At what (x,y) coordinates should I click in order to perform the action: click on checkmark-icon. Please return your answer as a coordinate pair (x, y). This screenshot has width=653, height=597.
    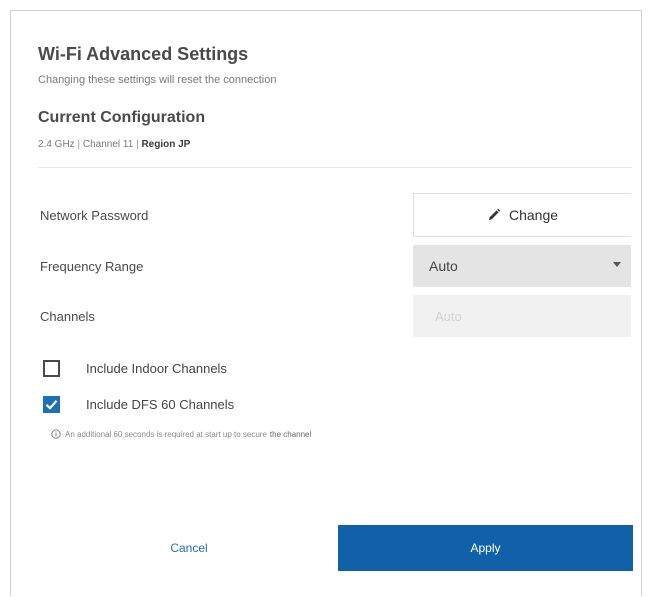
    Looking at the image, I should click on (51, 405).